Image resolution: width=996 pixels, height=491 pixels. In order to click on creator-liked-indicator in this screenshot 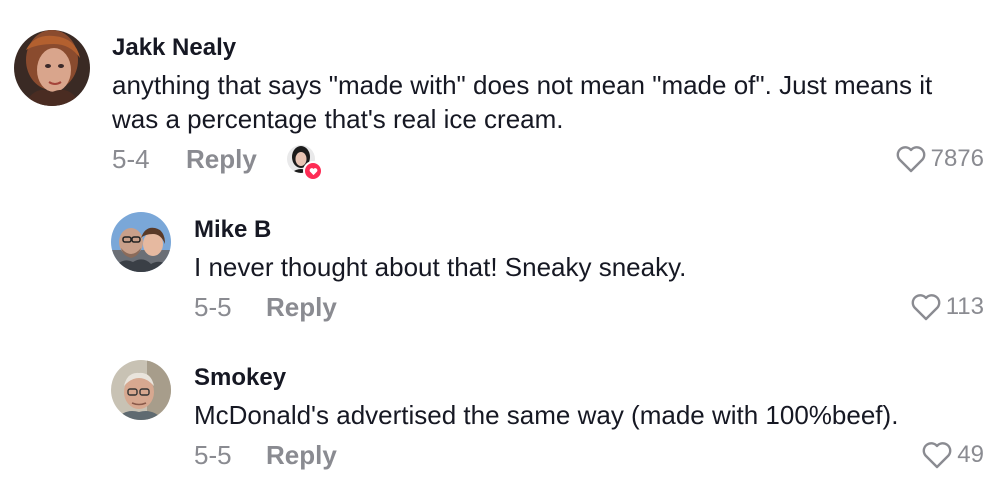, I will do `click(305, 163)`.